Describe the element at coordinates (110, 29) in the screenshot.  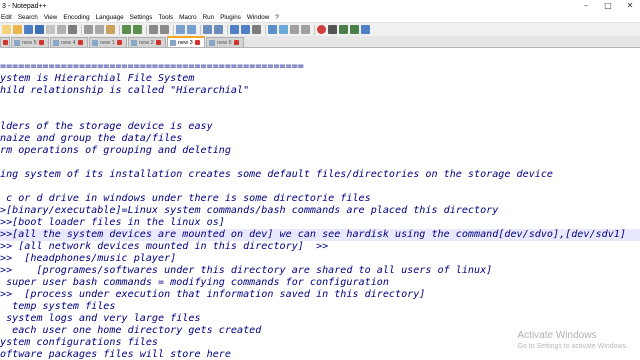
I see `paste-icon` at that location.